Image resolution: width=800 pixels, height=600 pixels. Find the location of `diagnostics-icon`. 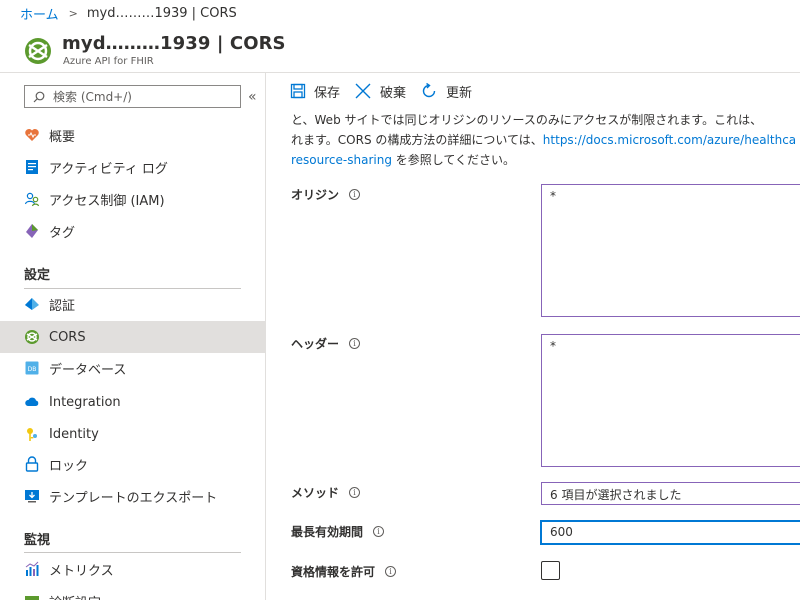

diagnostics-icon is located at coordinates (32, 596).